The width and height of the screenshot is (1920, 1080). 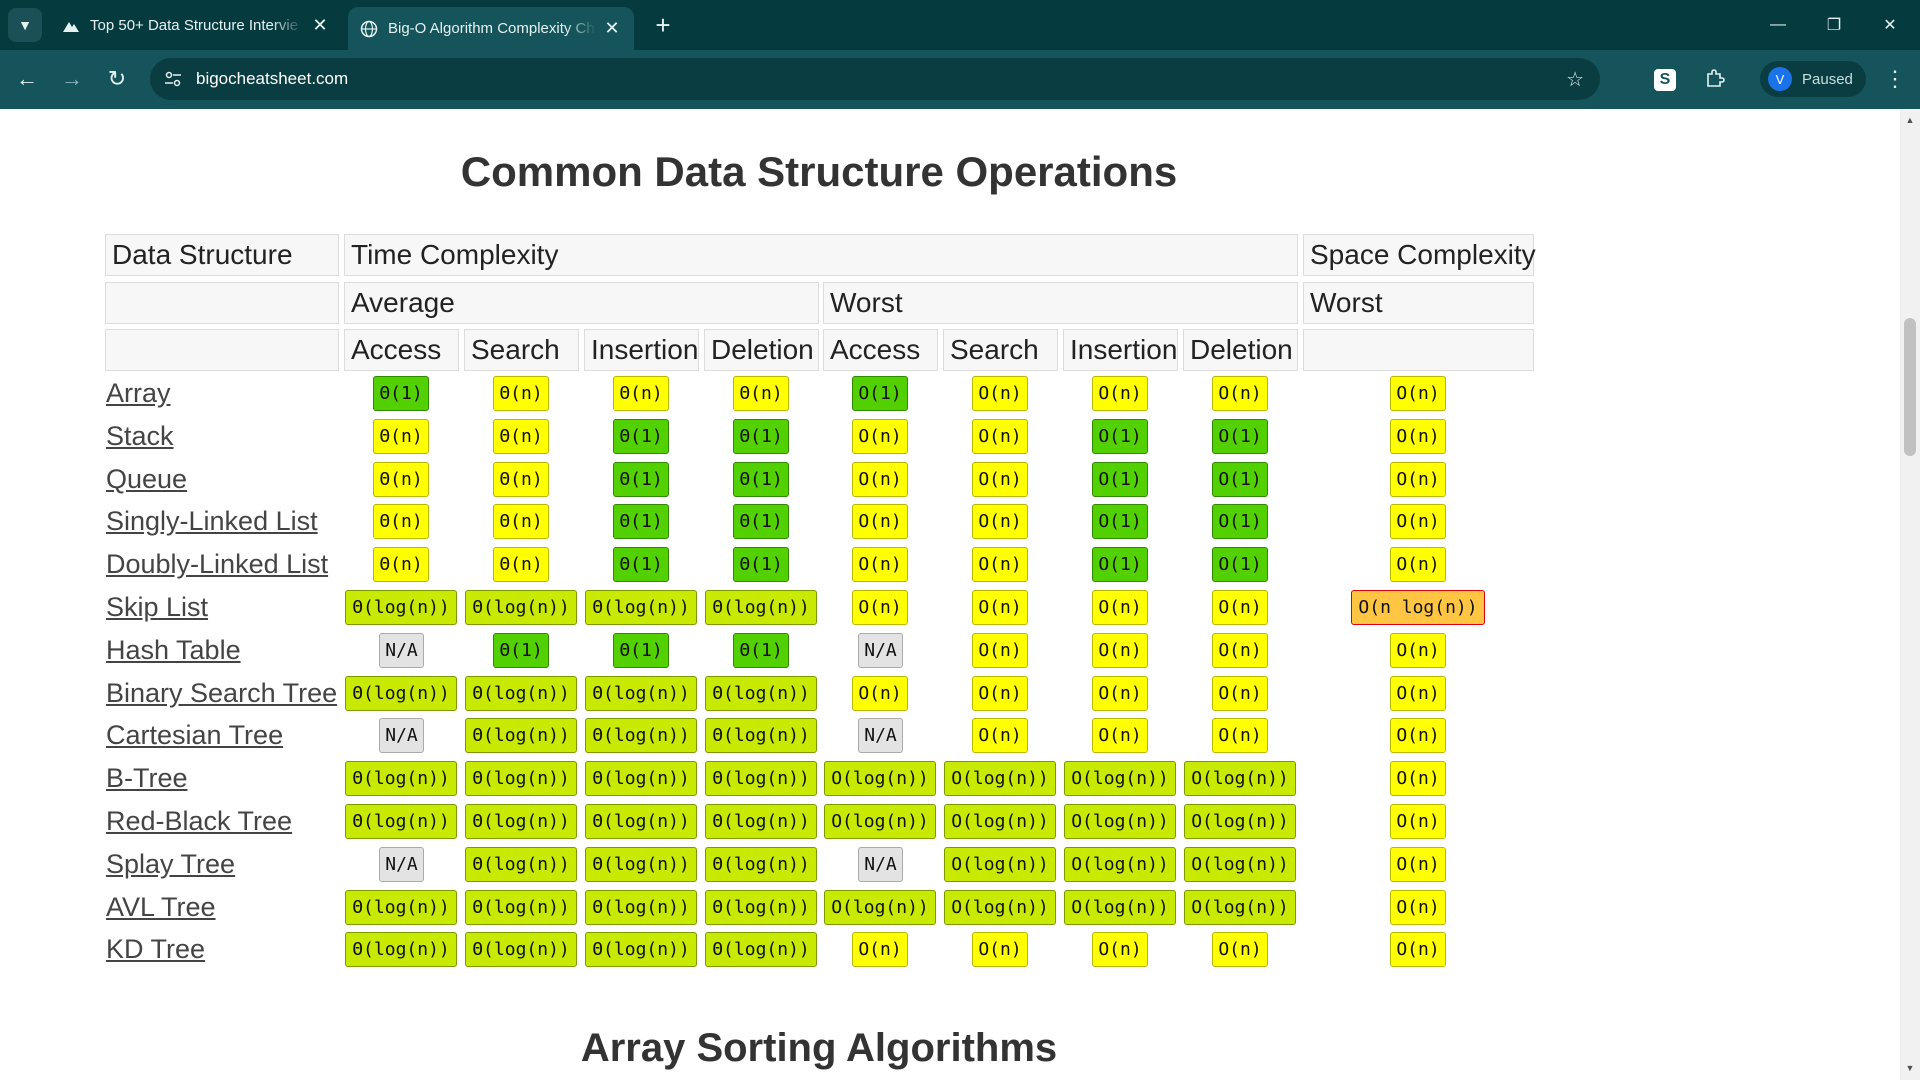 I want to click on header-data-structure: Data Structure, so click(x=222, y=255).